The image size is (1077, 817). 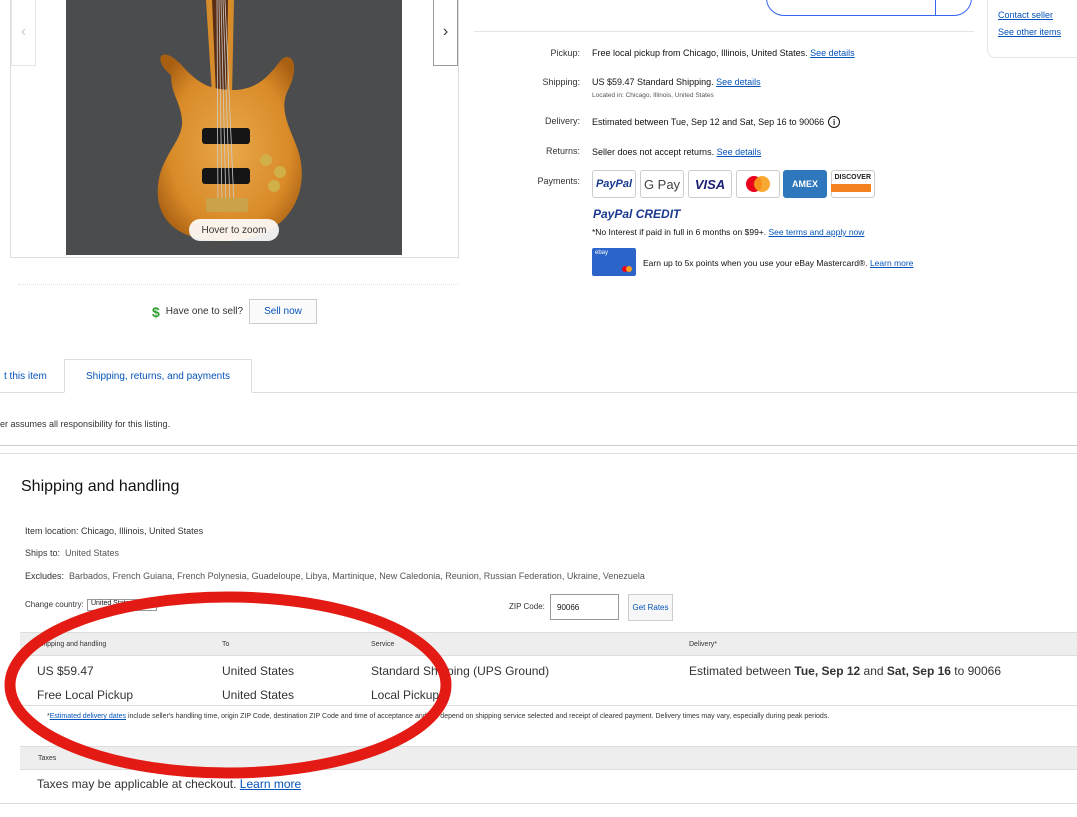 I want to click on prev-image-button: ‹, so click(x=23, y=33).